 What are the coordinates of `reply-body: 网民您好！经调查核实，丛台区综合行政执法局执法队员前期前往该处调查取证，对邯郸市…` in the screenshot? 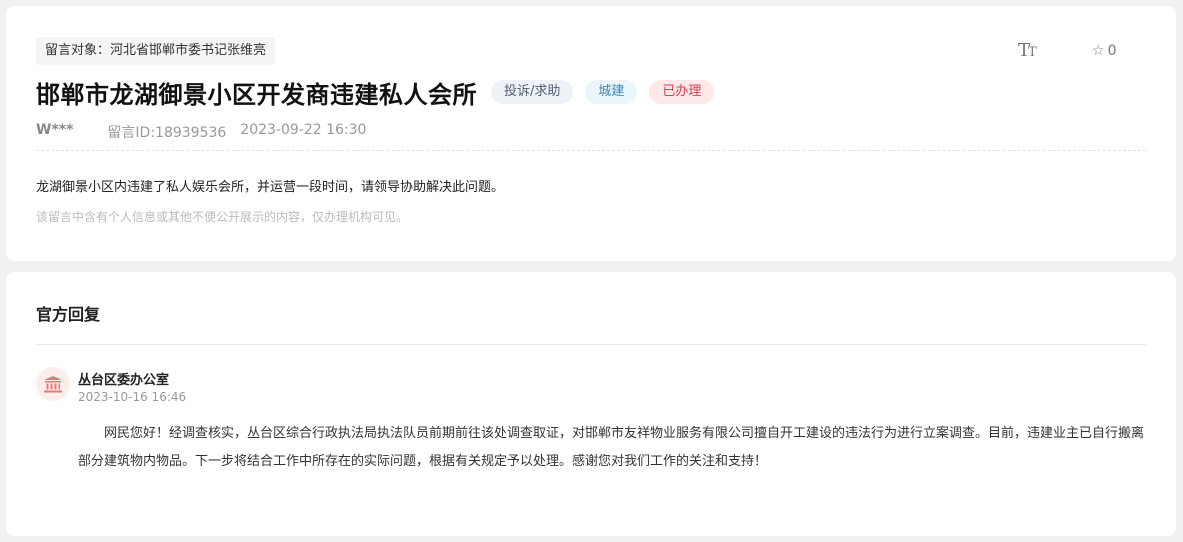 It's located at (611, 447).